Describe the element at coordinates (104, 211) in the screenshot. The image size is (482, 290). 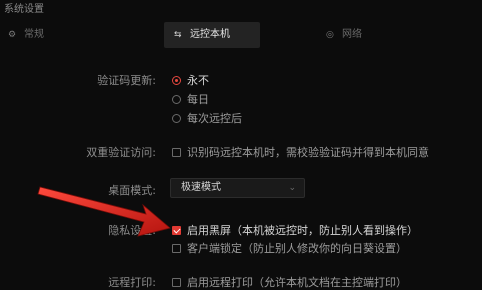
I see `annotation-arrow-icon` at that location.